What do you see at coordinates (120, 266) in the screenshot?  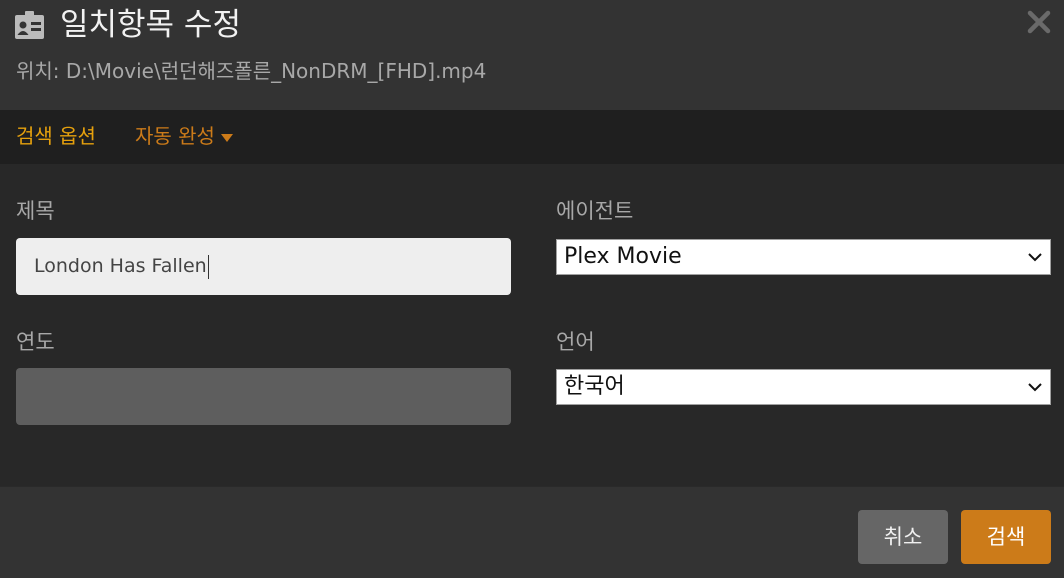 I see `title-input-value: London Has Fallen` at bounding box center [120, 266].